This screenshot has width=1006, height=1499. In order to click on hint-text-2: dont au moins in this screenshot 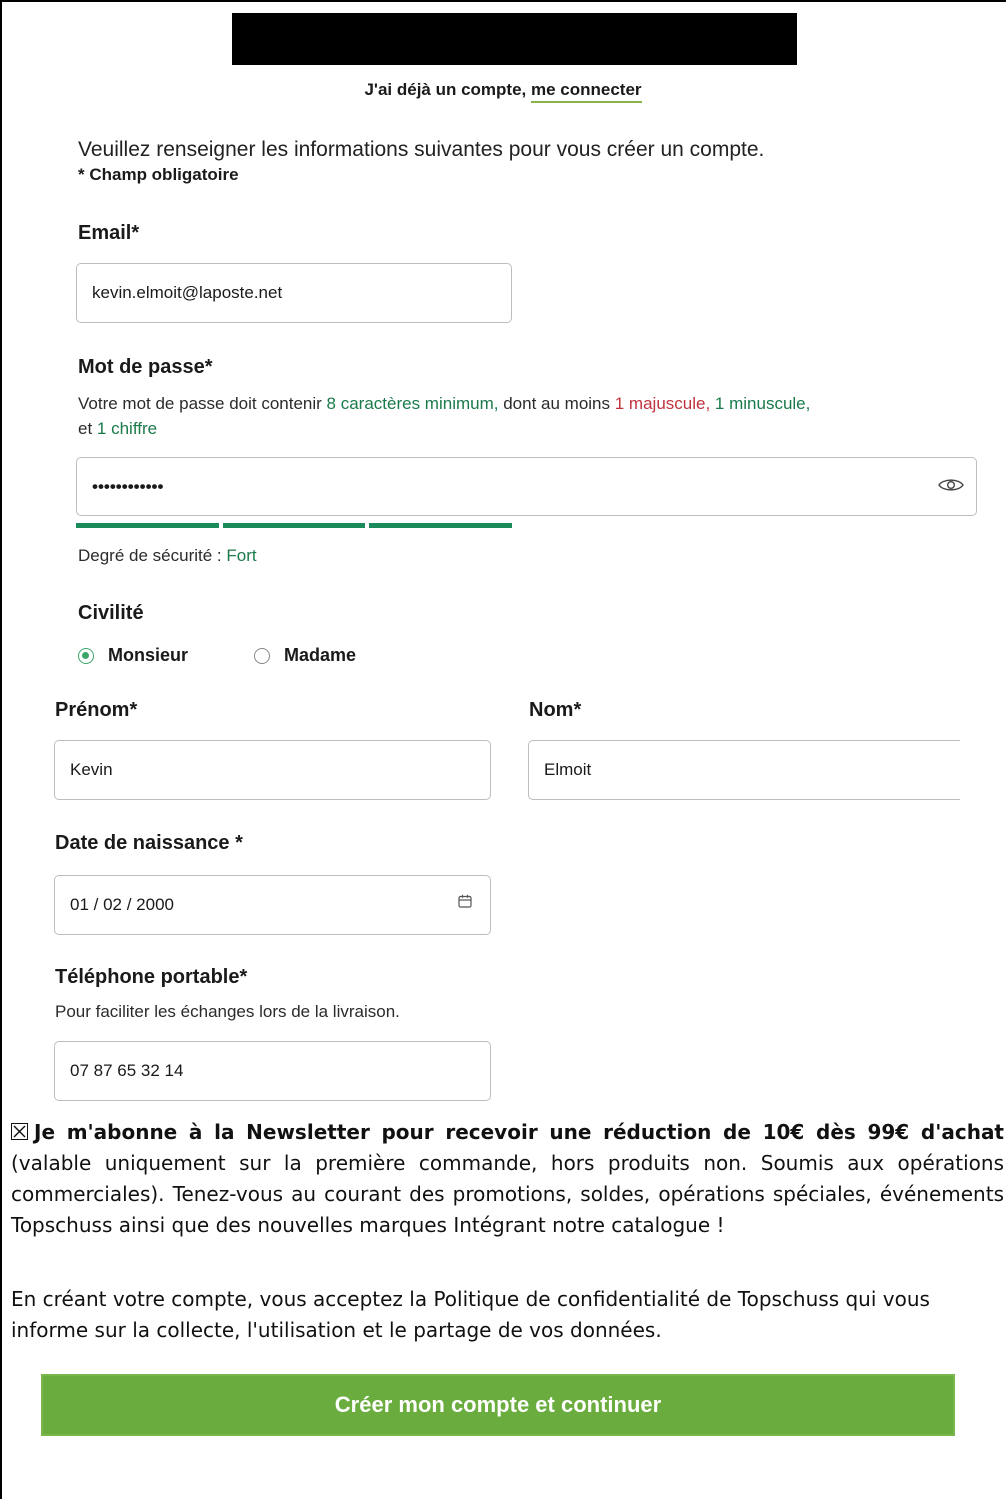, I will do `click(557, 403)`.